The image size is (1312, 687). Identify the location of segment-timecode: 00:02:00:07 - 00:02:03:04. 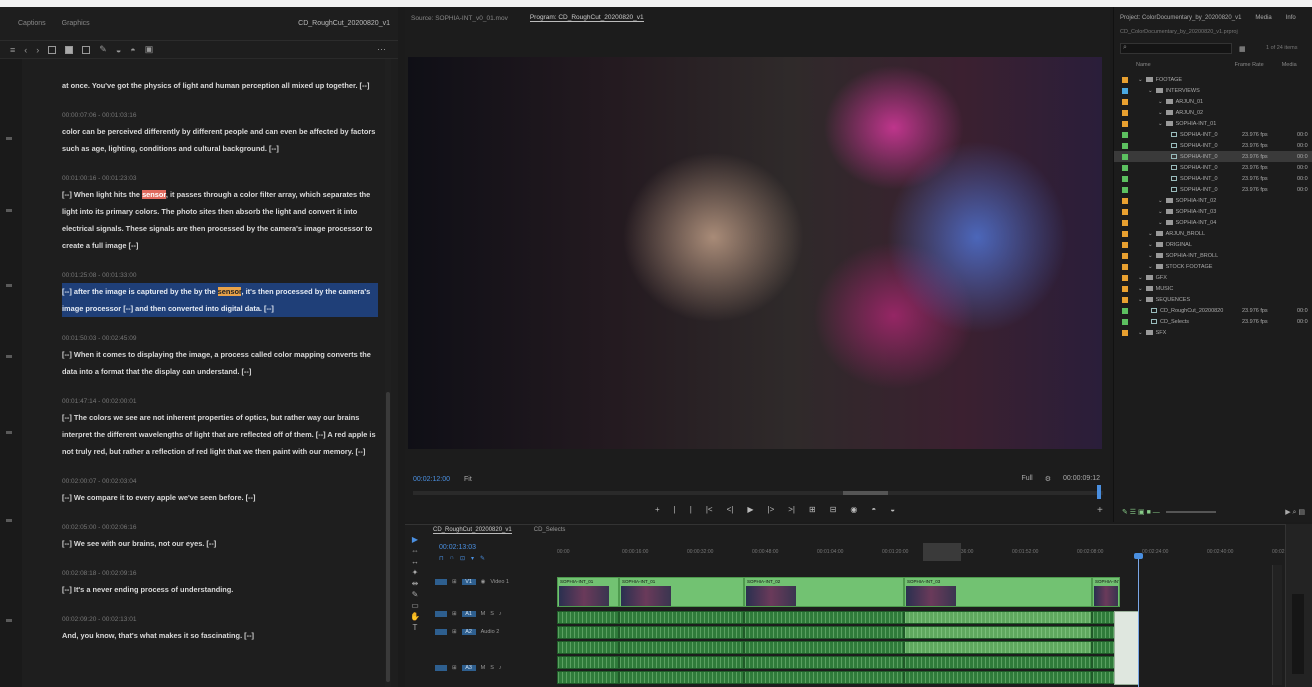
(220, 481).